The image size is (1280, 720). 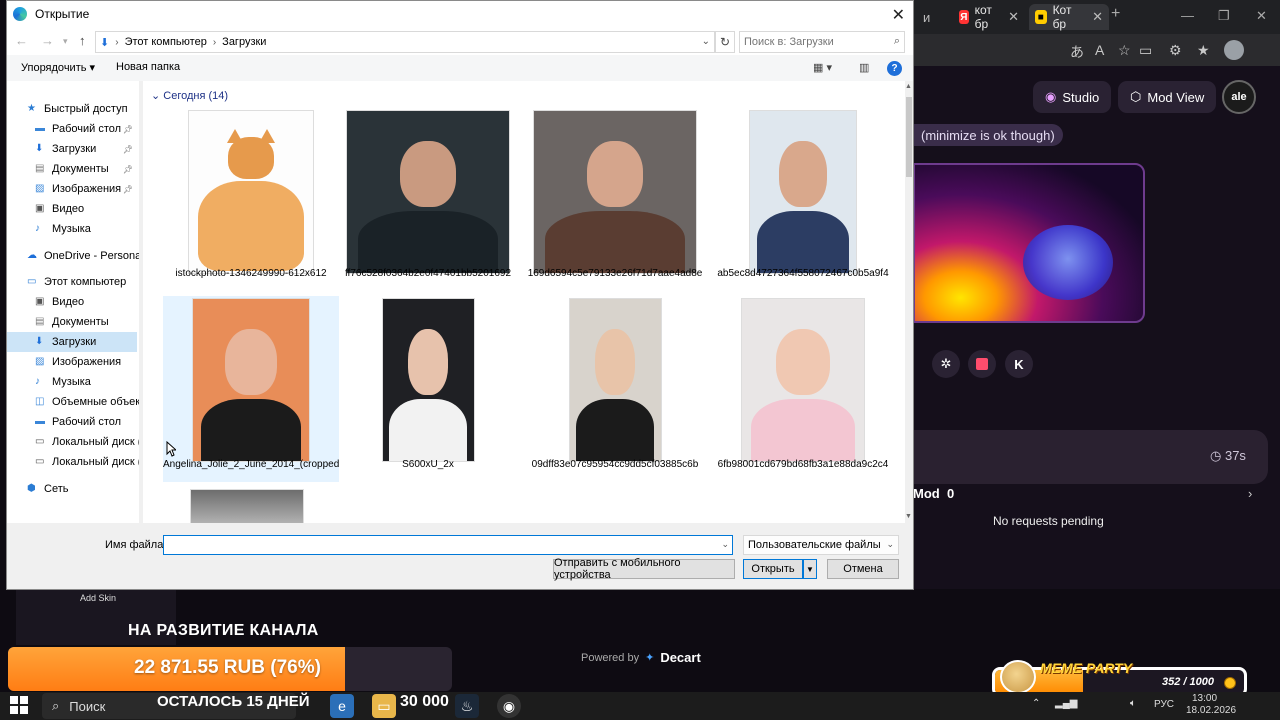 What do you see at coordinates (1069, 17) in the screenshot?
I see `browser-tab-2: ■ Кот бр ✕` at bounding box center [1069, 17].